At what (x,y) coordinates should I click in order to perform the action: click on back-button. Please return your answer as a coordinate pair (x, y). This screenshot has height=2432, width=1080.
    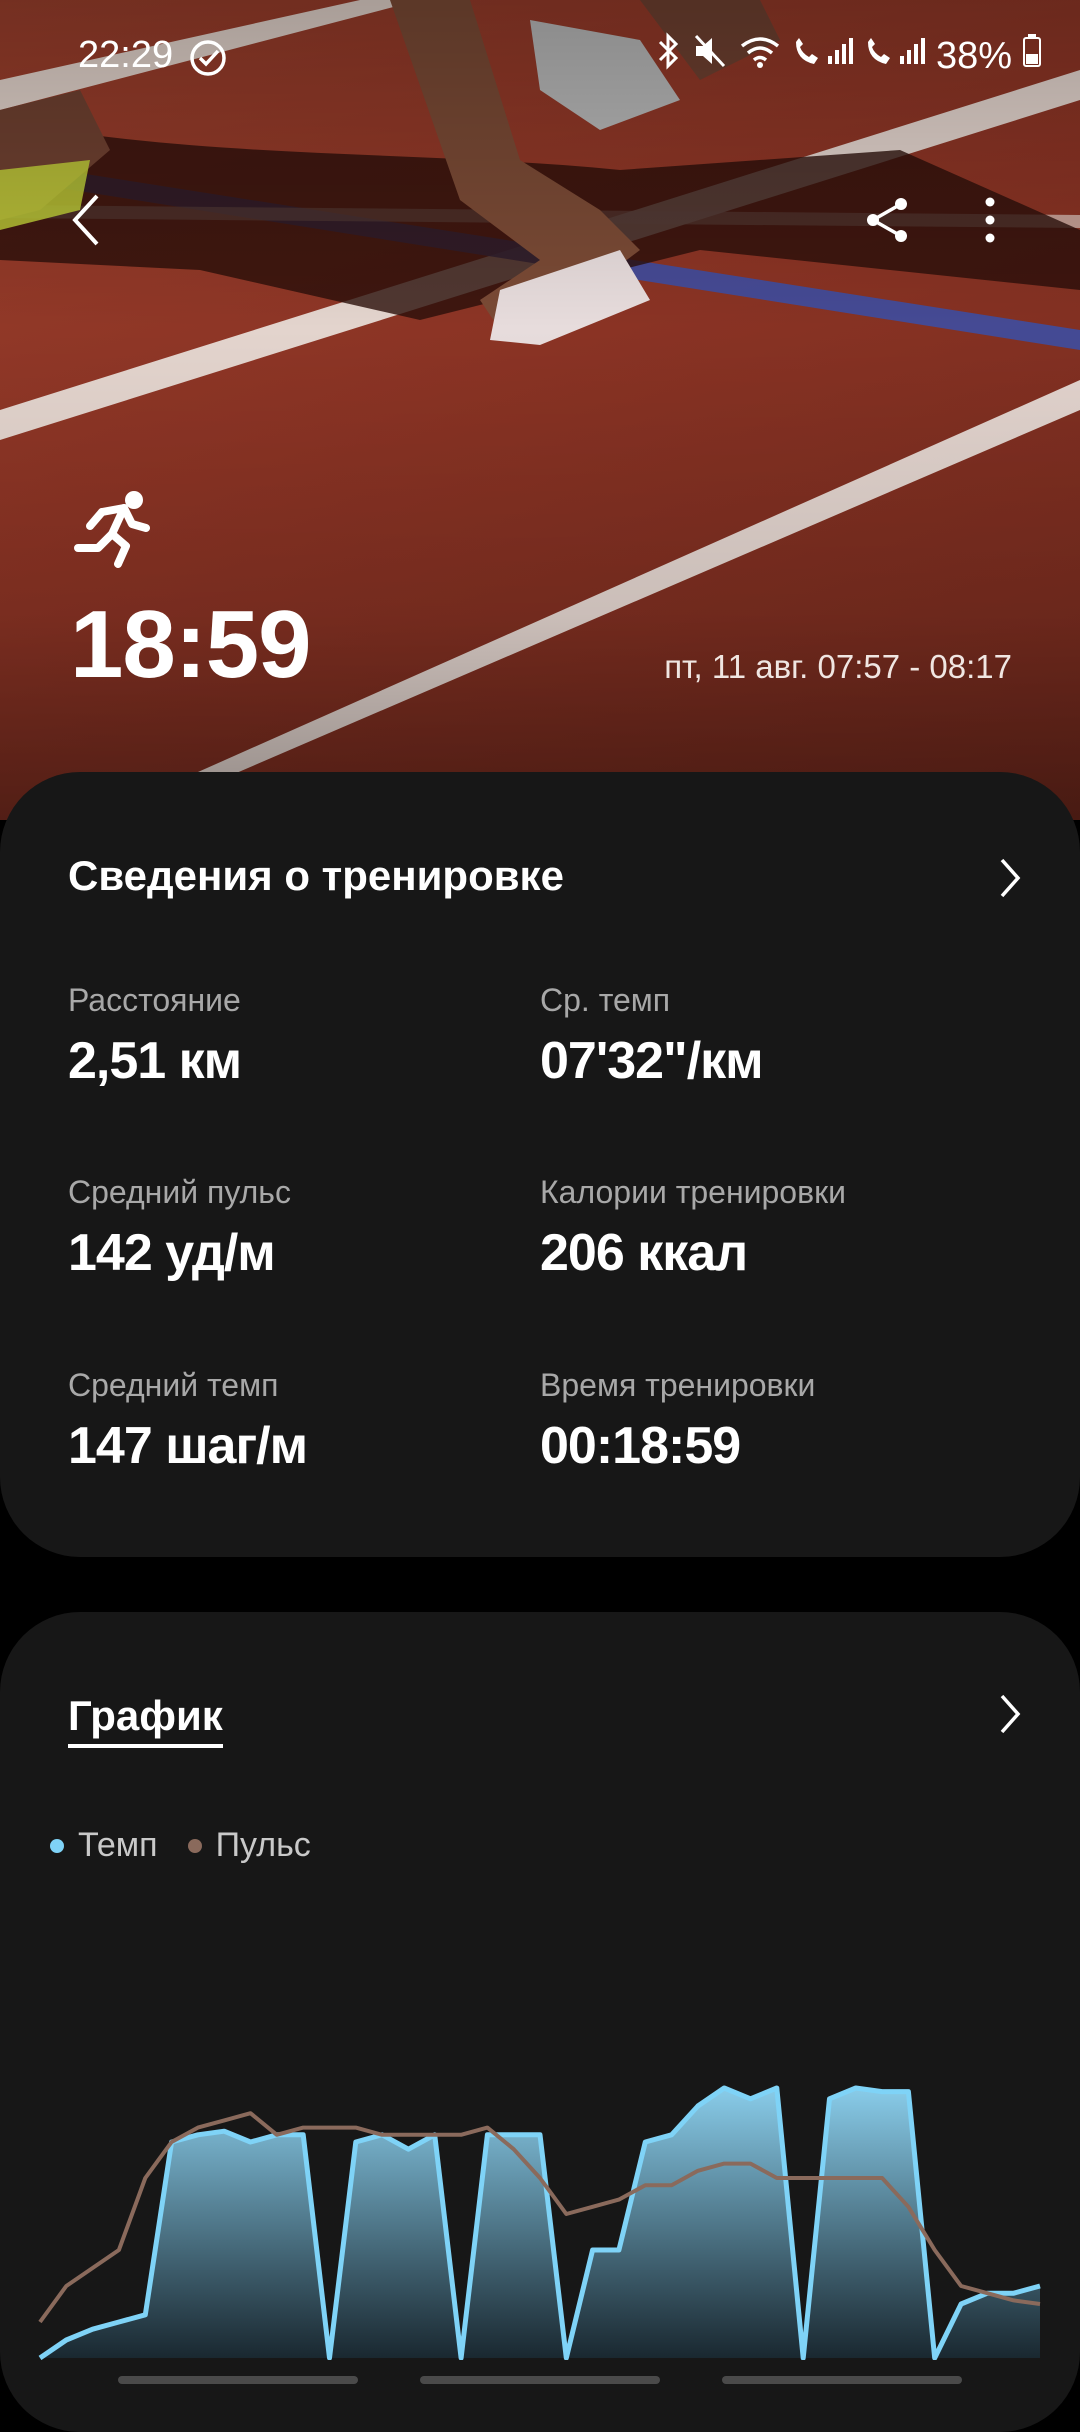
    Looking at the image, I should click on (87, 220).